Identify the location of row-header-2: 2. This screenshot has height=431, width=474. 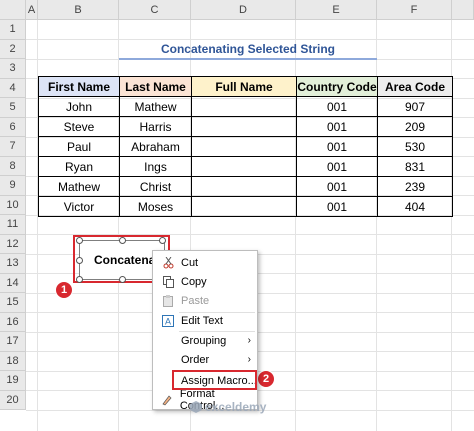
(13, 49).